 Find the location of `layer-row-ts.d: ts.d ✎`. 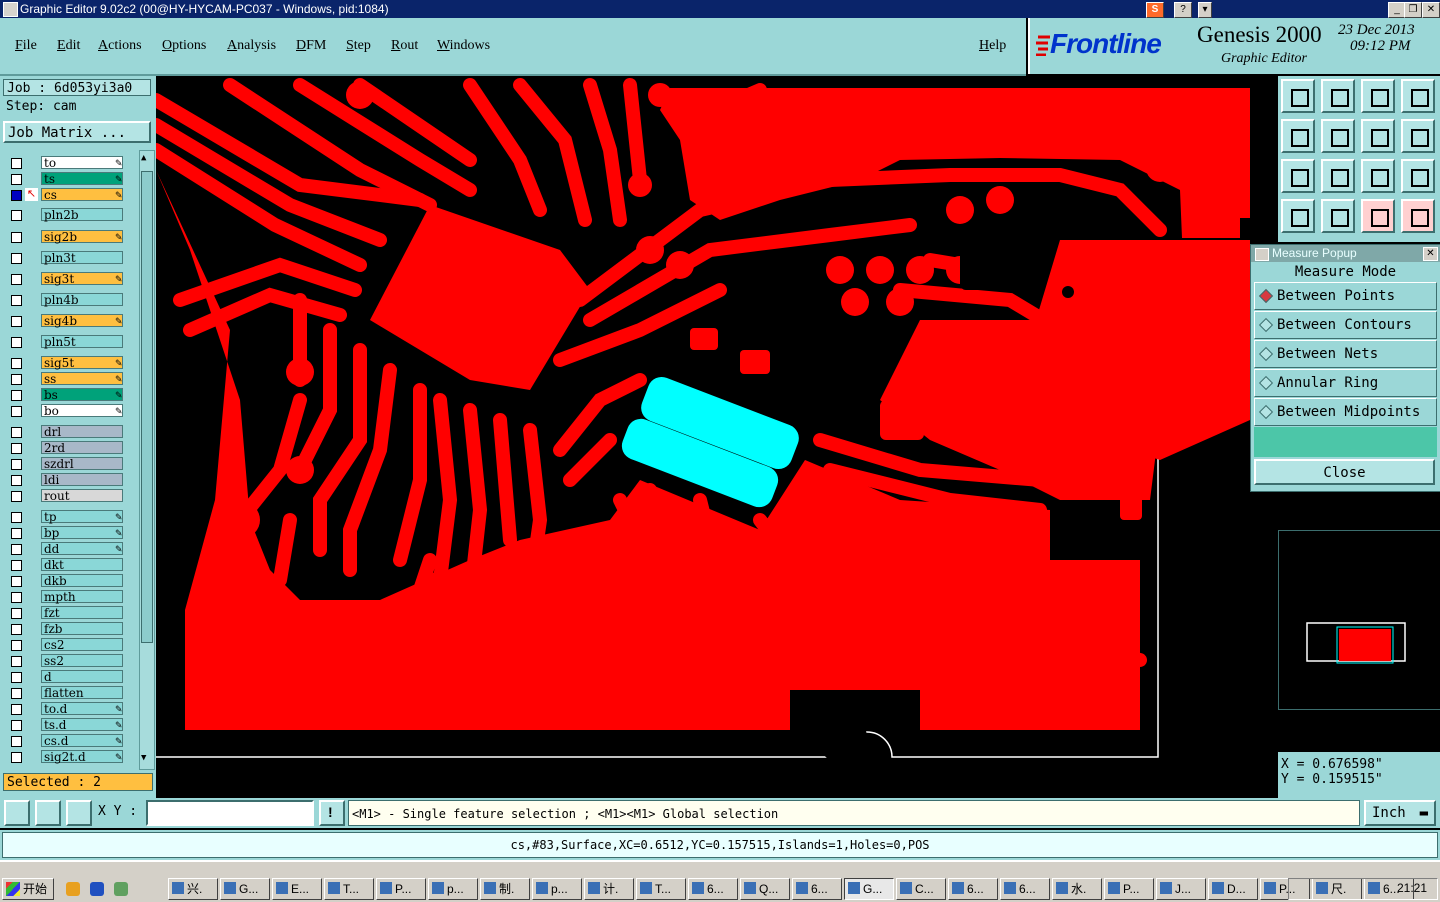

layer-row-ts.d: ts.d ✎ is located at coordinates (65, 725).